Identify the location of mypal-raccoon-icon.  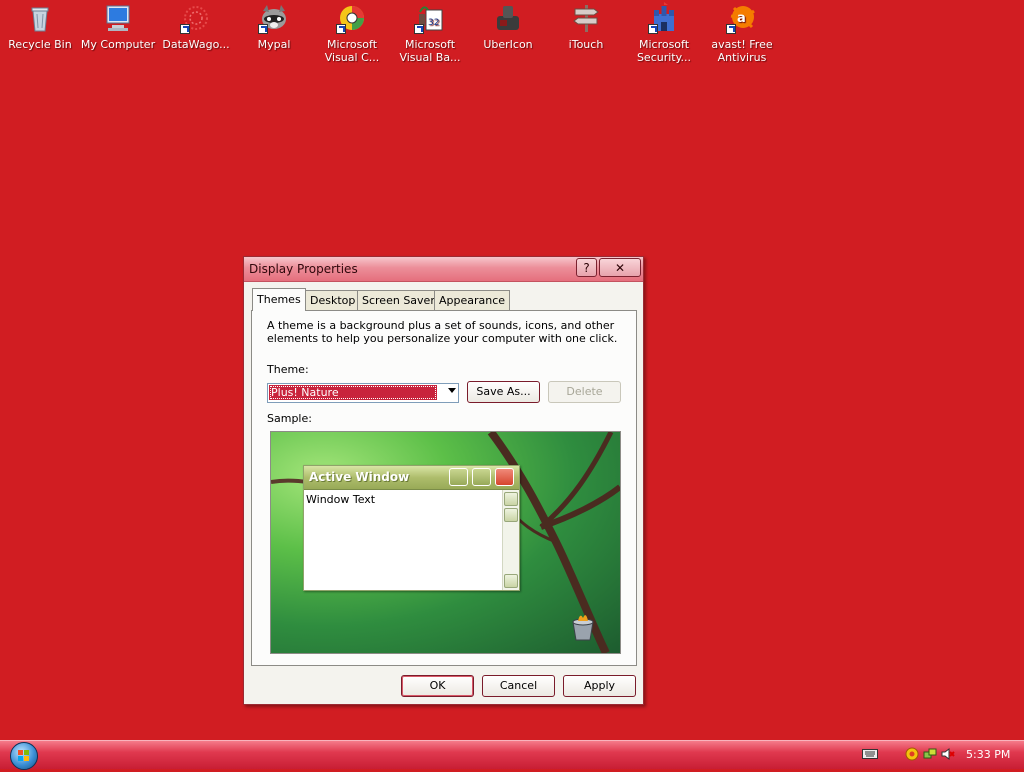
(274, 18).